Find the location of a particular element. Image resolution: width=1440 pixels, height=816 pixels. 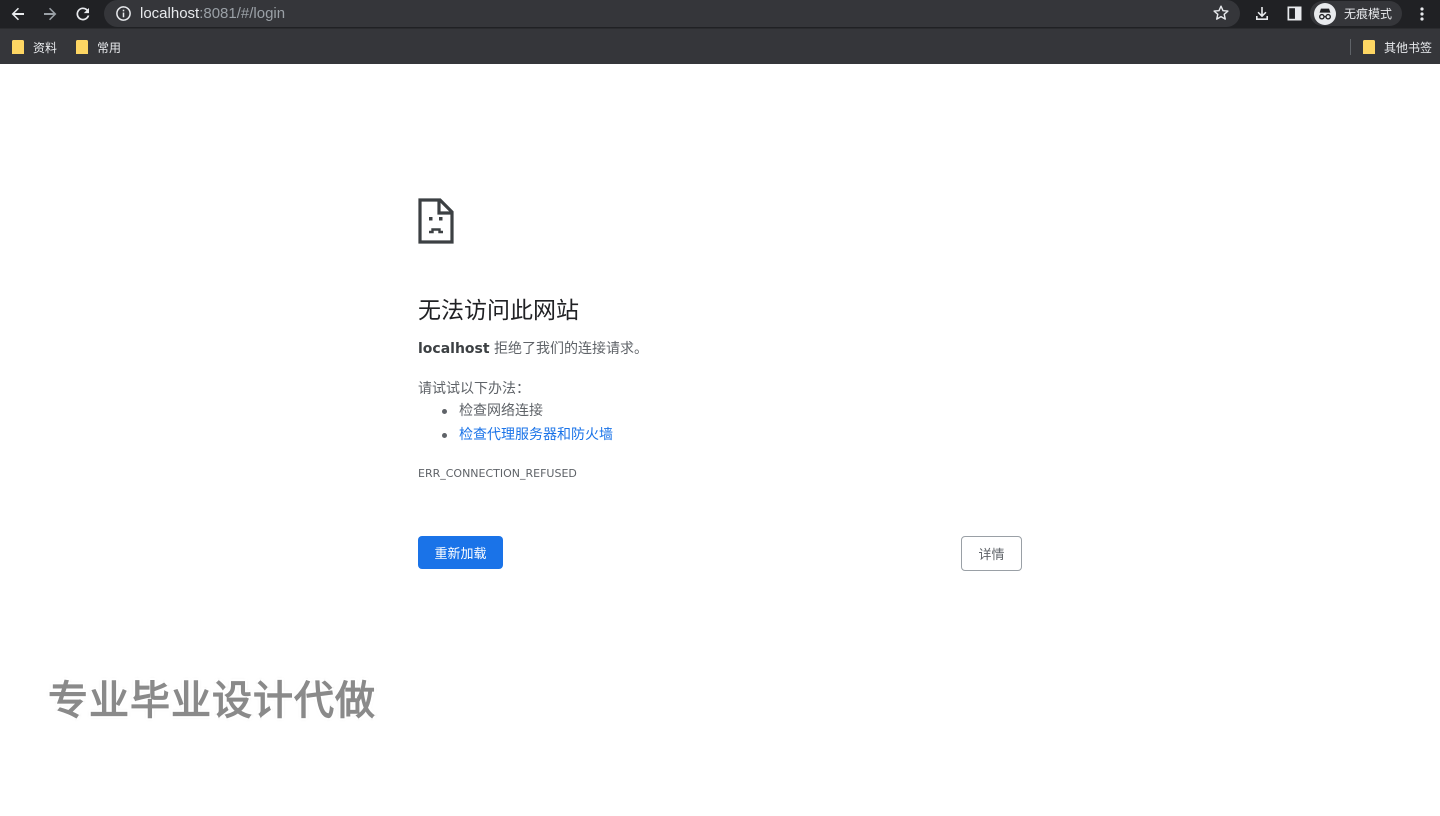

bookmark-label: 资料 is located at coordinates (45, 47).